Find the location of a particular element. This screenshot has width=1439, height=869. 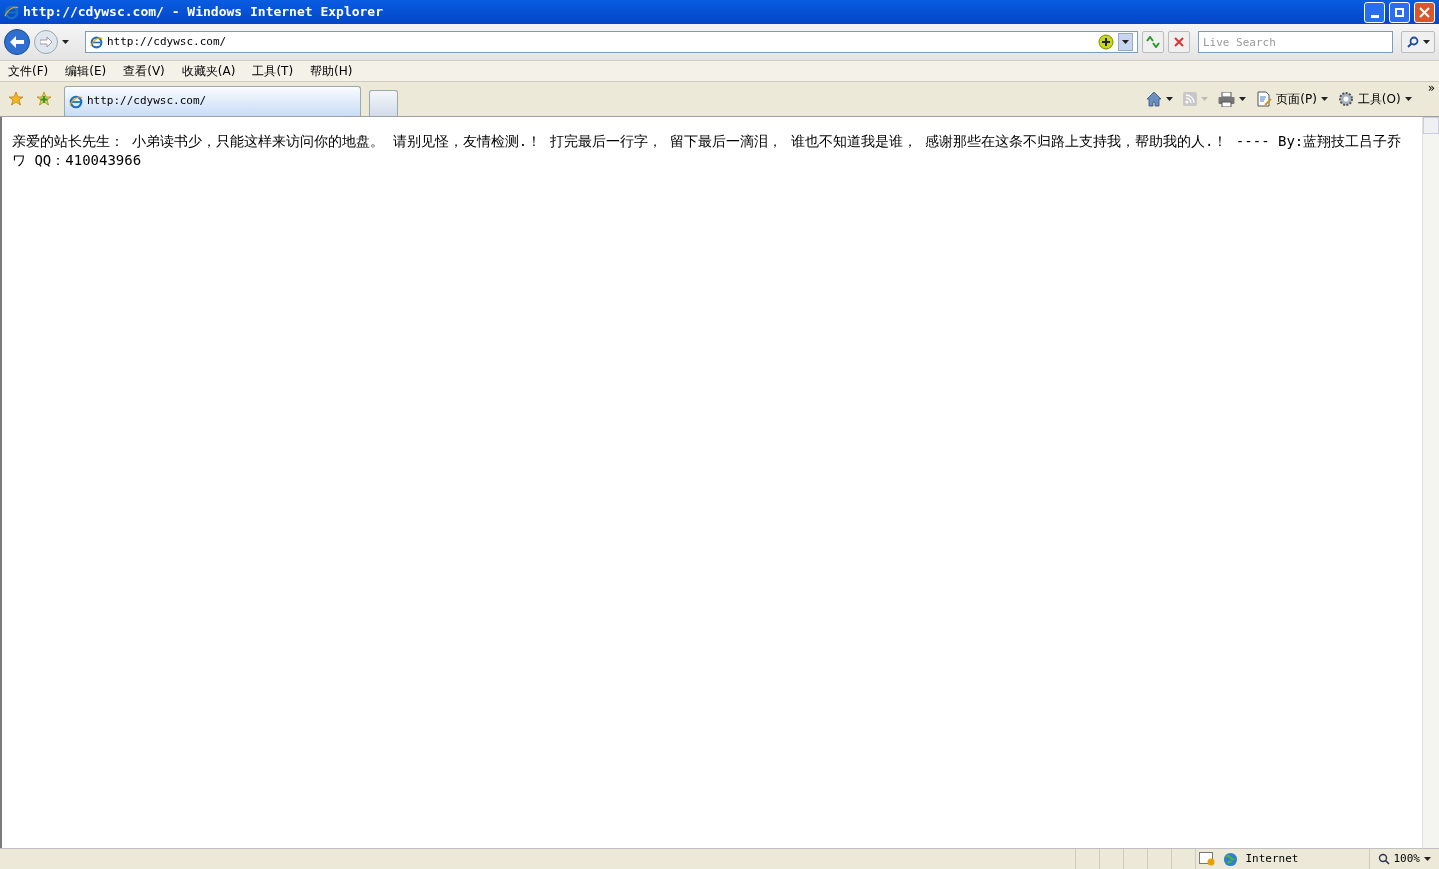

zone-label: Internet is located at coordinates (1272, 858).